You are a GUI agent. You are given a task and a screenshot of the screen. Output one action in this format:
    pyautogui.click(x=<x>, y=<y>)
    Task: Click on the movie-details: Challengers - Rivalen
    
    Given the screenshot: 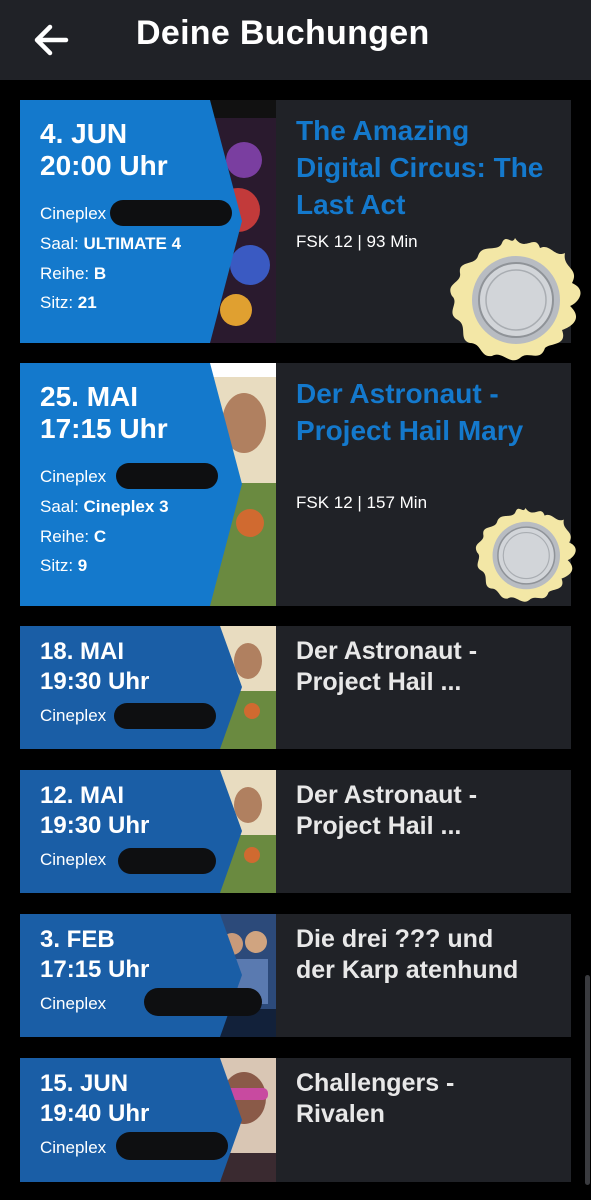 What is the action you would take?
    pyautogui.click(x=423, y=1120)
    